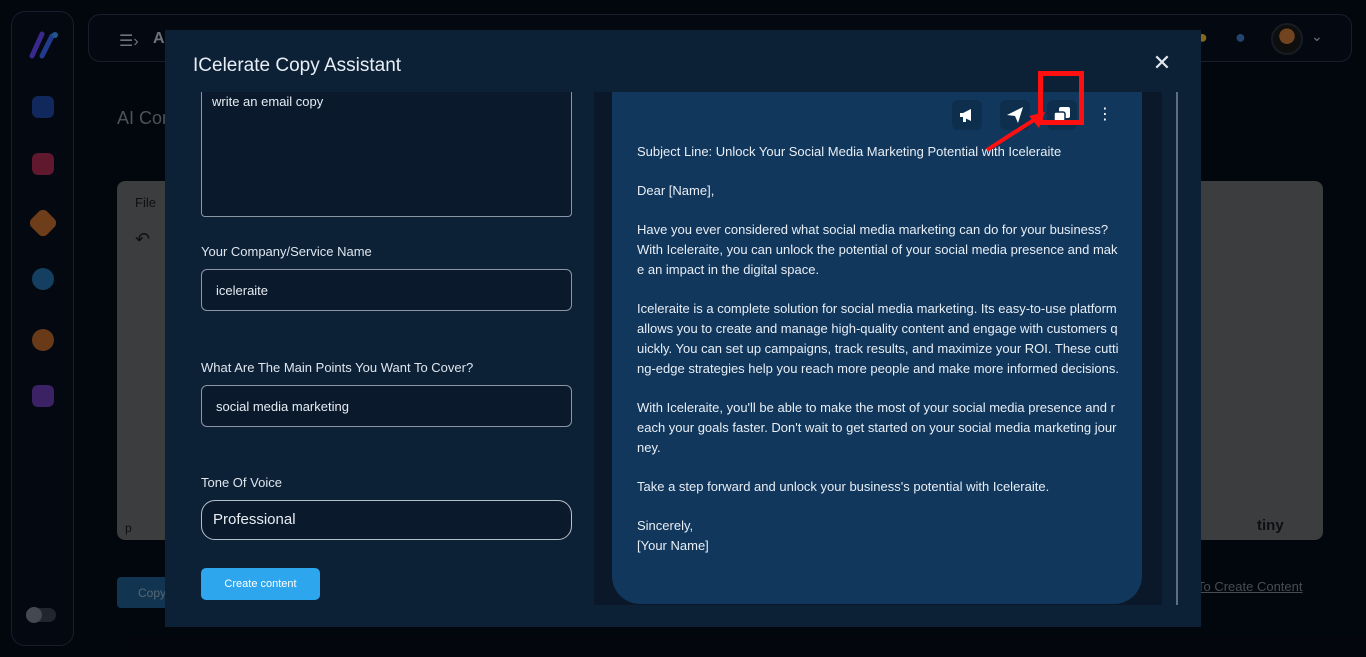 Image resolution: width=1366 pixels, height=657 pixels. What do you see at coordinates (1177, 348) in the screenshot?
I see `output-scrollbar` at bounding box center [1177, 348].